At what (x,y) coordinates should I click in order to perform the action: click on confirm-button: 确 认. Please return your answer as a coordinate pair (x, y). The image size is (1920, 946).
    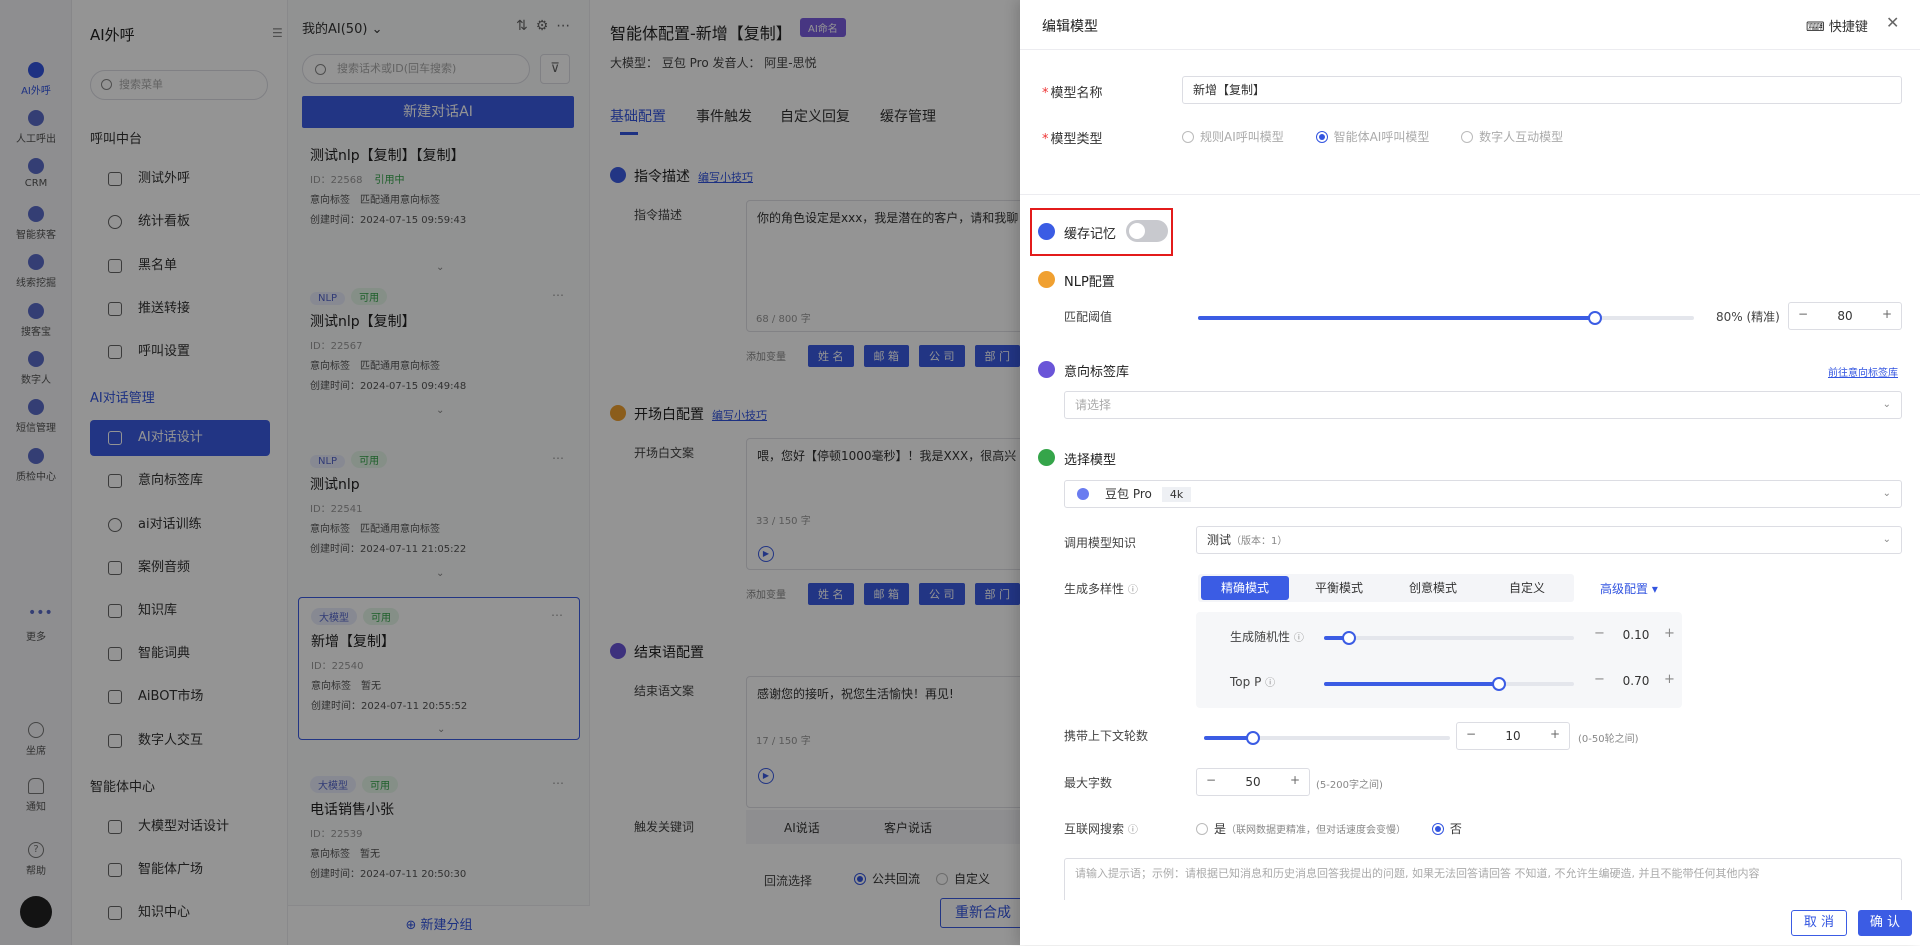
    Looking at the image, I should click on (1885, 923).